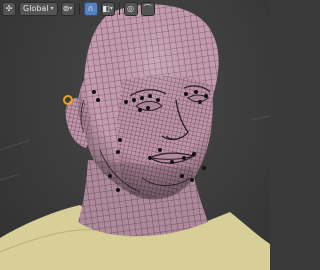 This screenshot has height=270, width=320. What do you see at coordinates (68, 100) in the screenshot?
I see `ear-ring` at bounding box center [68, 100].